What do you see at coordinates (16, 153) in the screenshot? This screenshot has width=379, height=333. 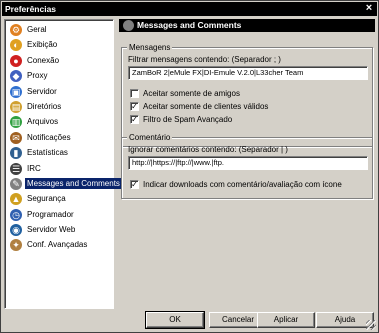 I see `statistics-icon: ▮` at bounding box center [16, 153].